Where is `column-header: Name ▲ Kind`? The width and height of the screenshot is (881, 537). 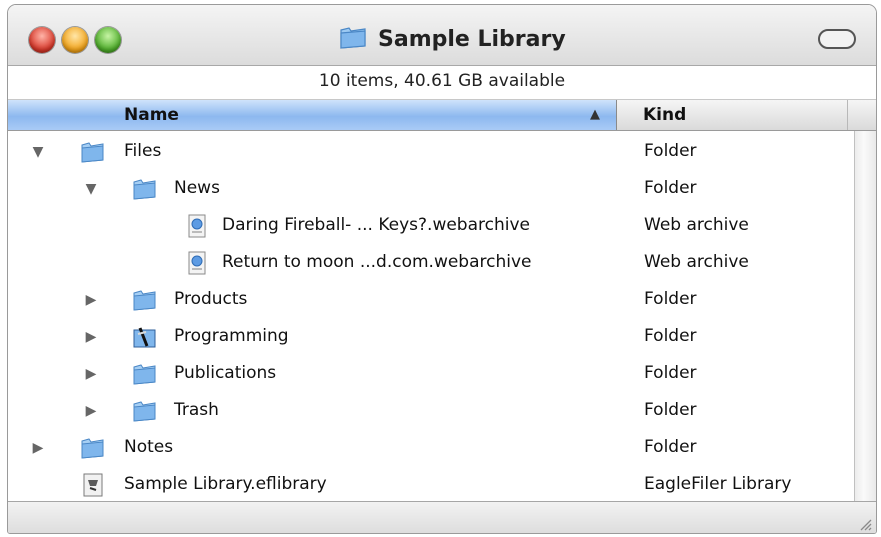 column-header: Name ▲ Kind is located at coordinates (442, 115).